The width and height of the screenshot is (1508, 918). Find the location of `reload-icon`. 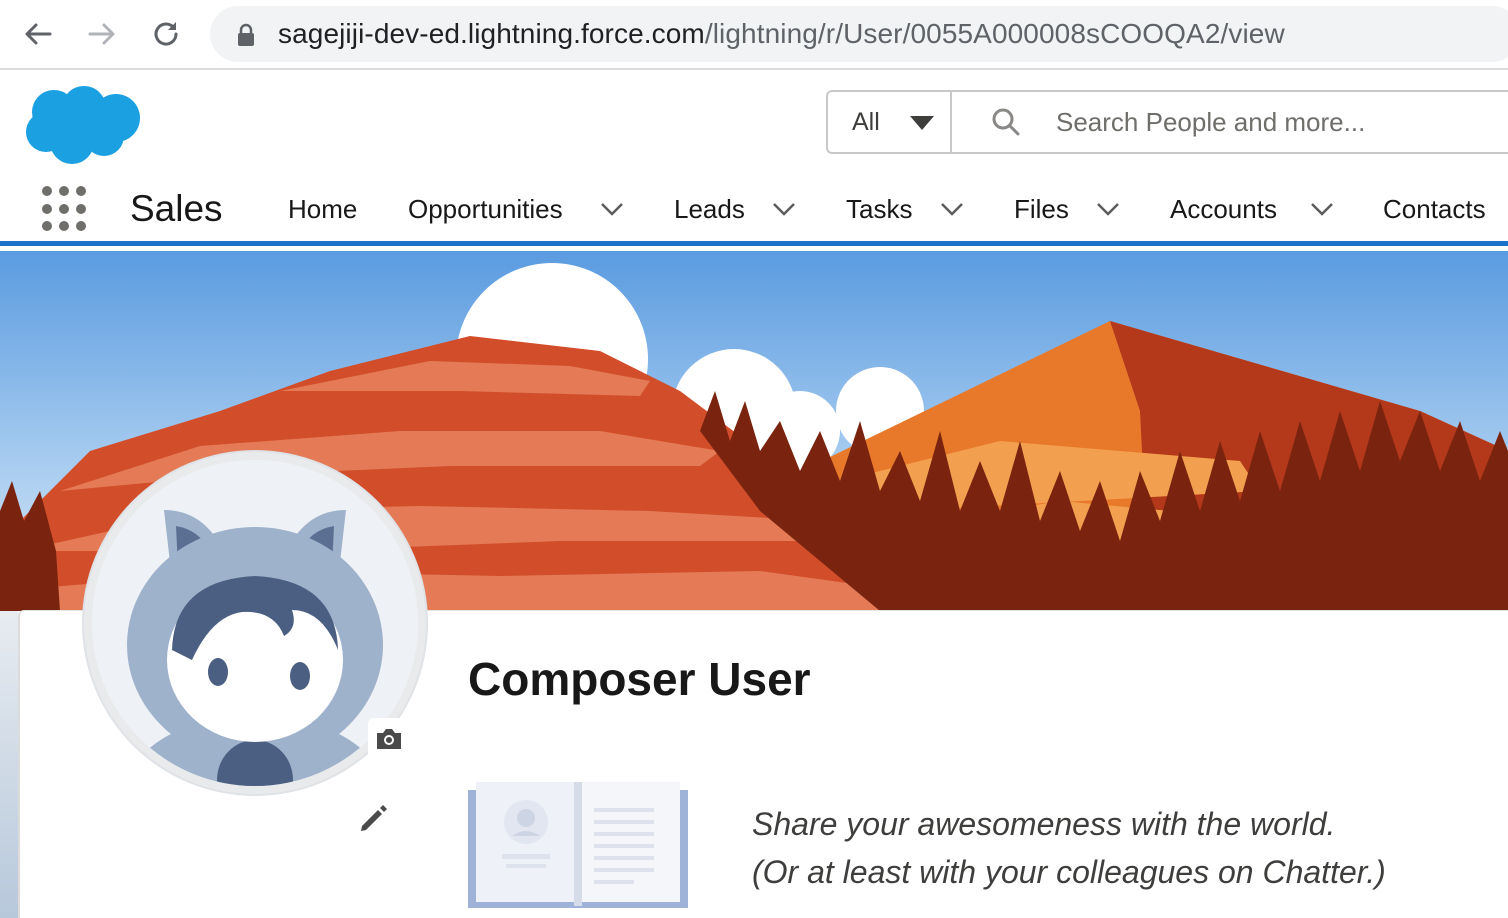

reload-icon is located at coordinates (166, 34).